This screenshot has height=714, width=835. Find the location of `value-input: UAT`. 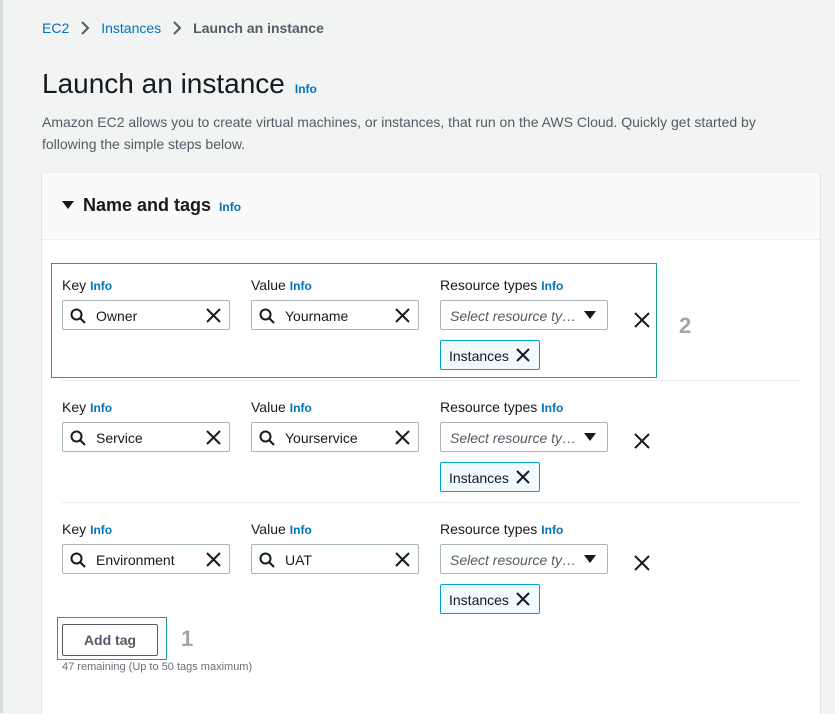

value-input: UAT is located at coordinates (335, 559).